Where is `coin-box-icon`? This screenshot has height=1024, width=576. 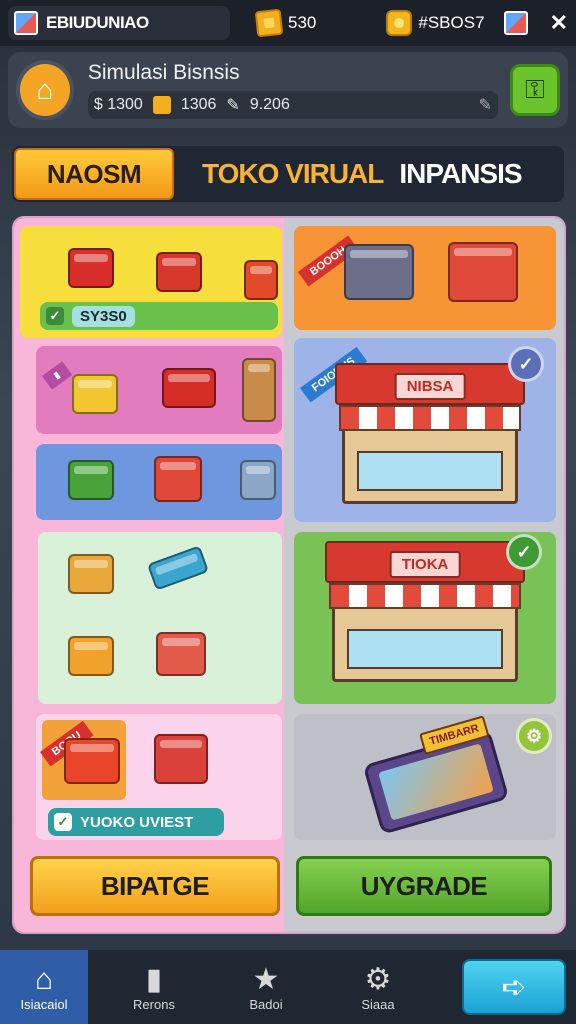 coin-box-icon is located at coordinates (269, 23).